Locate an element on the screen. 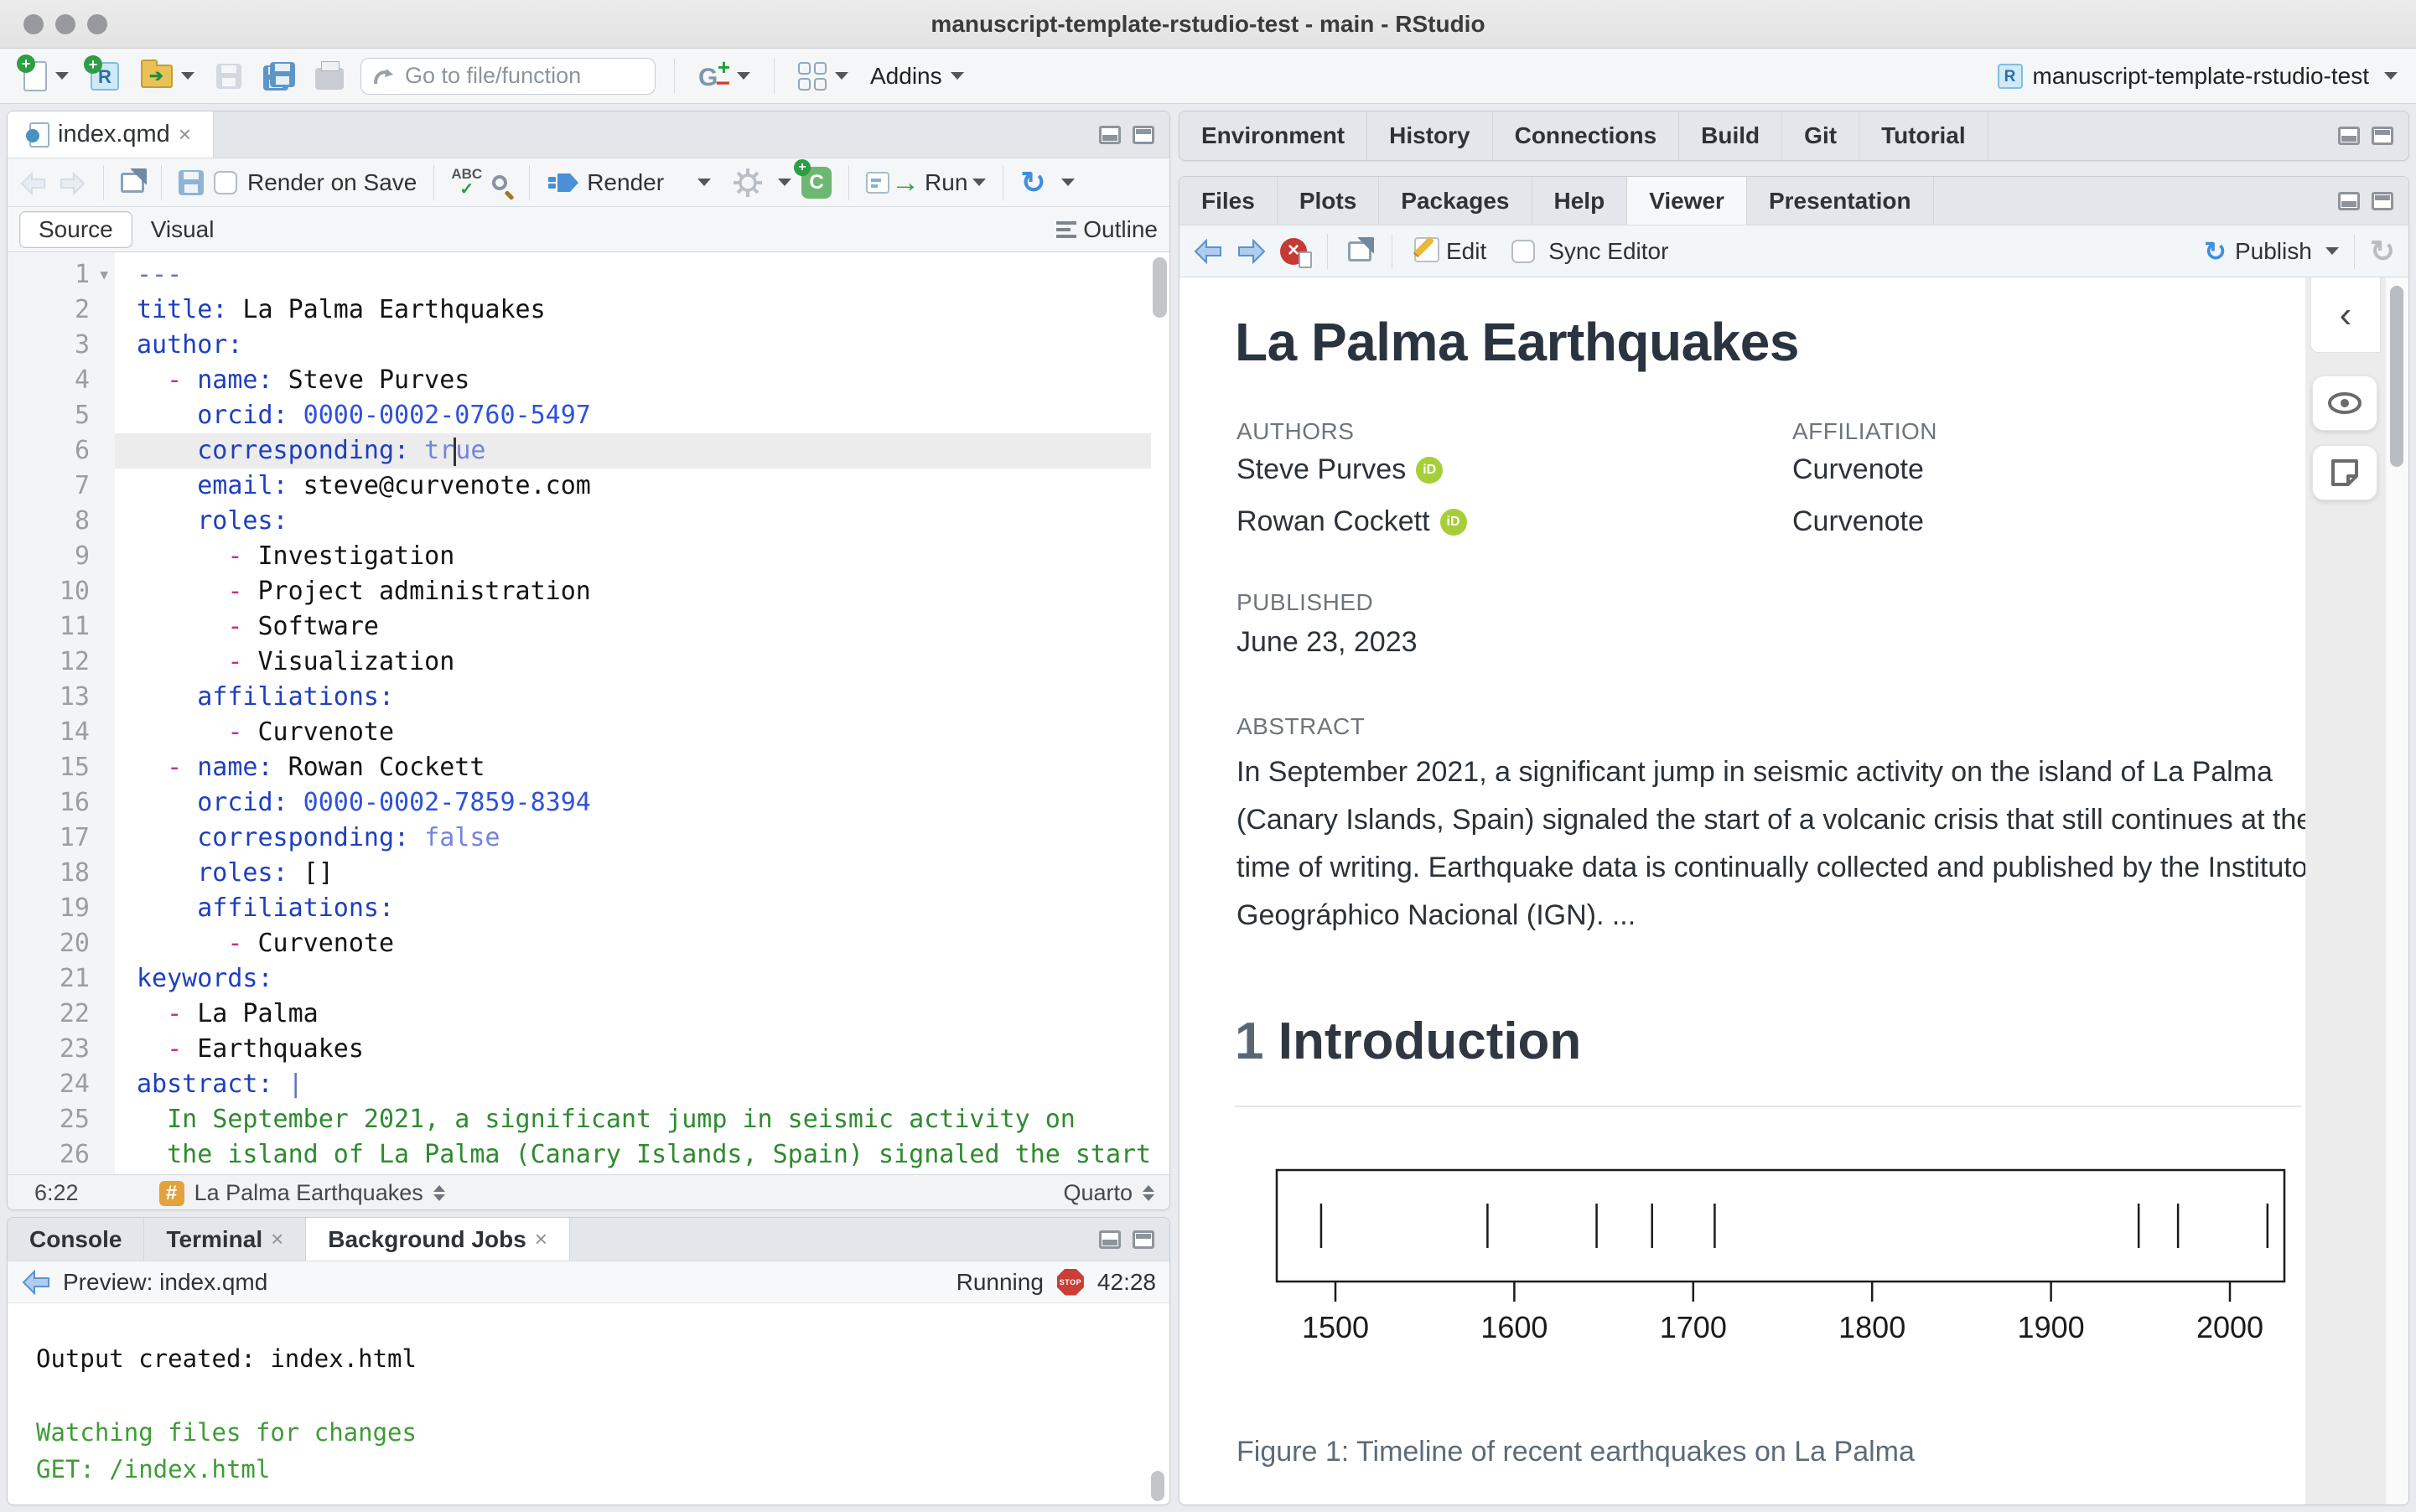 The width and height of the screenshot is (2416, 1512). code-line: 15 - name: Rowan Cockett is located at coordinates (579, 767).